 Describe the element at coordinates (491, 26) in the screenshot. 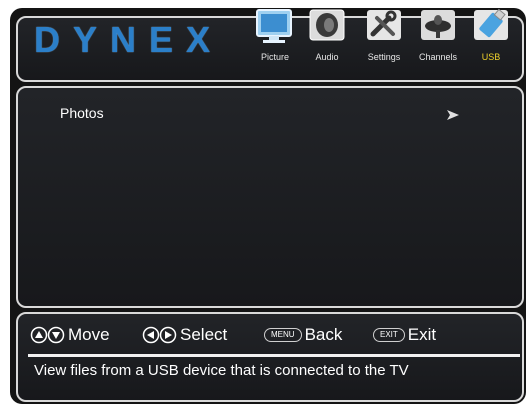

I see `usb-drive-icon` at that location.